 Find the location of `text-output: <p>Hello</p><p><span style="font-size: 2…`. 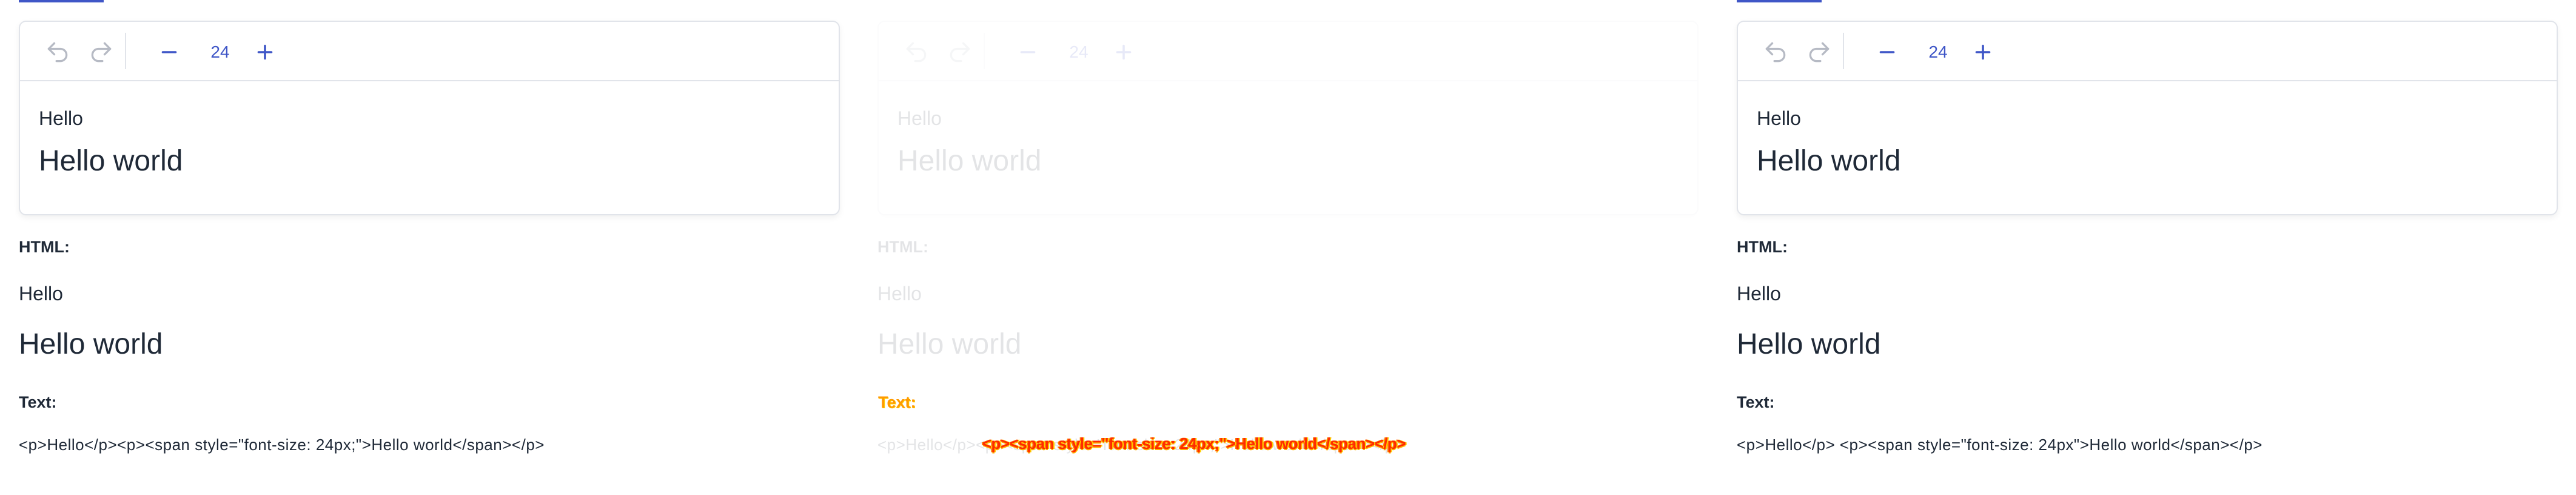

text-output: <p>Hello</p><p><span style="font-size: 2… is located at coordinates (282, 445).